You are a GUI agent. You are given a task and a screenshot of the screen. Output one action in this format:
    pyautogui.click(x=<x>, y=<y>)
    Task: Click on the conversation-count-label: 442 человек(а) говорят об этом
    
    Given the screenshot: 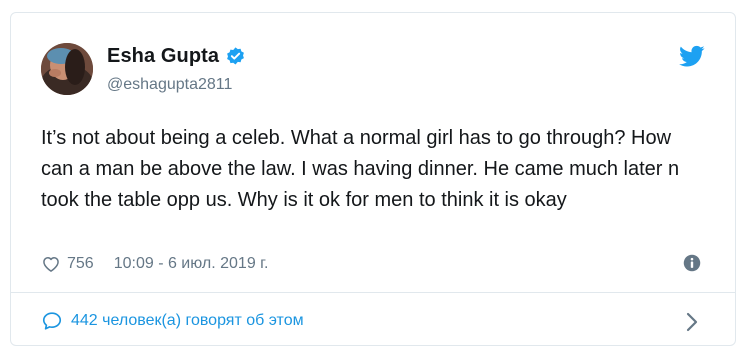 What is the action you would take?
    pyautogui.click(x=187, y=321)
    